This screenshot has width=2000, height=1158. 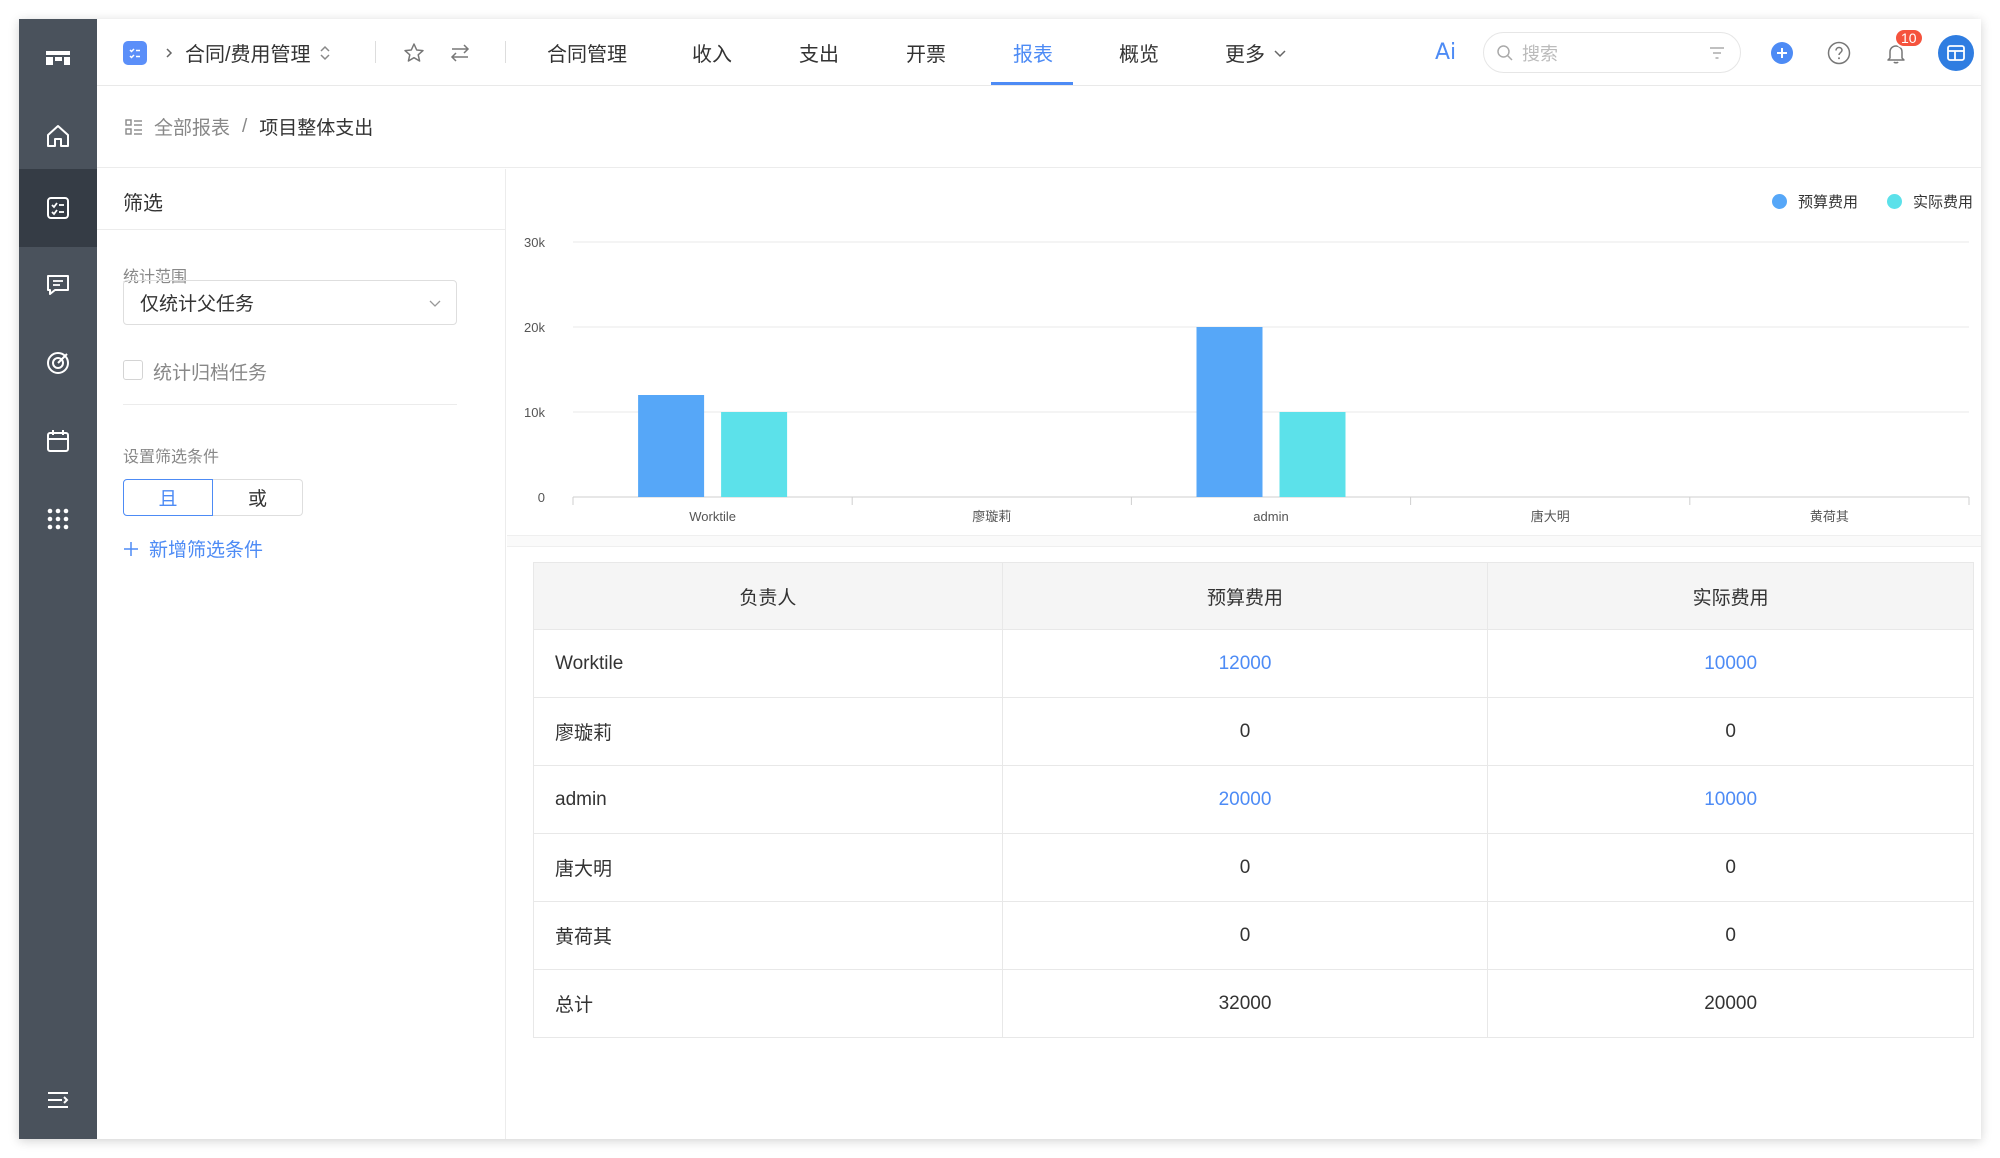 I want to click on rail-messages-button, so click(x=58, y=285).